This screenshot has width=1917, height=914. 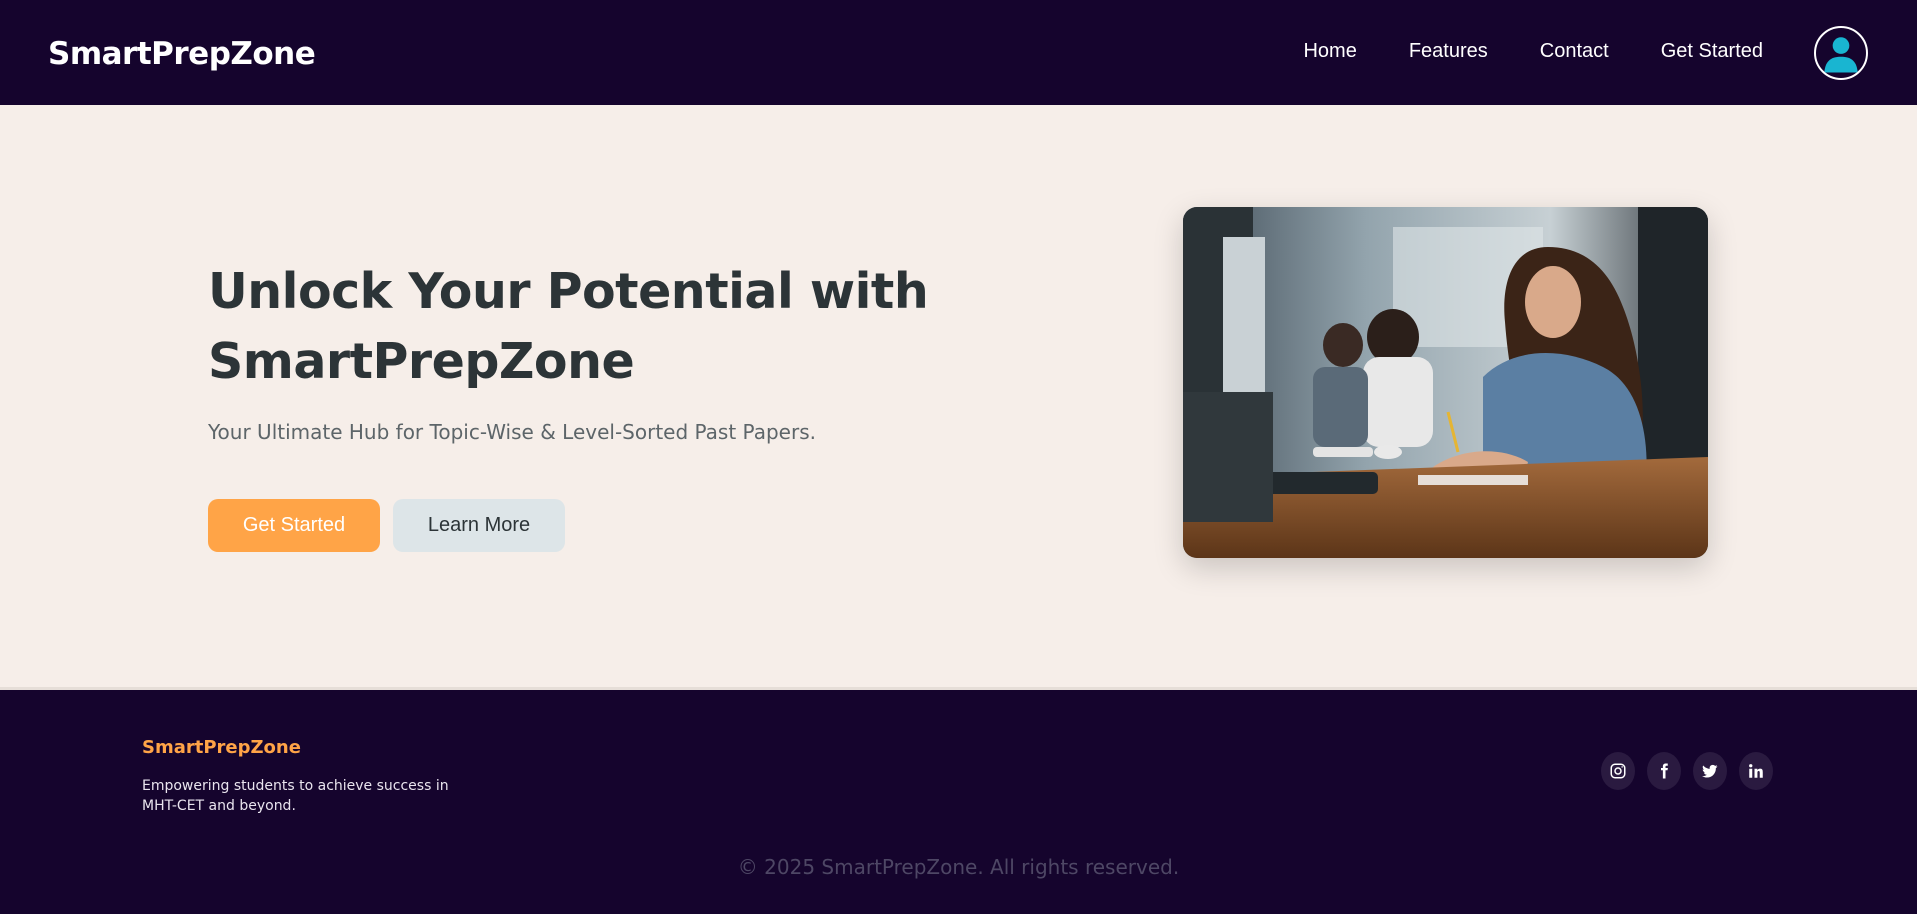 What do you see at coordinates (479, 525) in the screenshot?
I see `learn-more-button: Learn More` at bounding box center [479, 525].